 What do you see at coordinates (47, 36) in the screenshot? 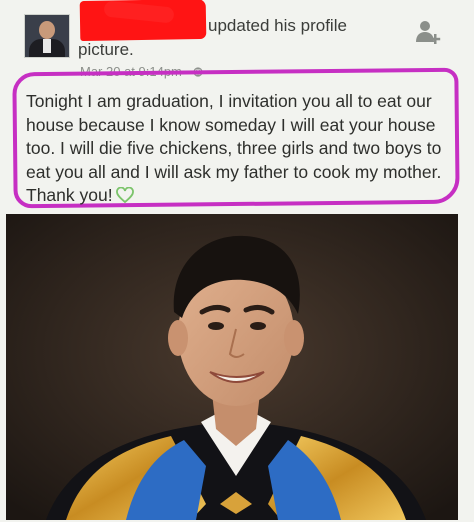
I see `profile-avatar` at bounding box center [47, 36].